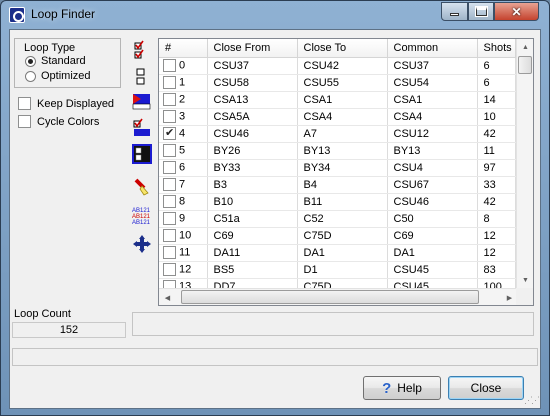 The image size is (550, 416). I want to click on table-row: 12 BS5 D1 CSU45 83, so click(337, 270).